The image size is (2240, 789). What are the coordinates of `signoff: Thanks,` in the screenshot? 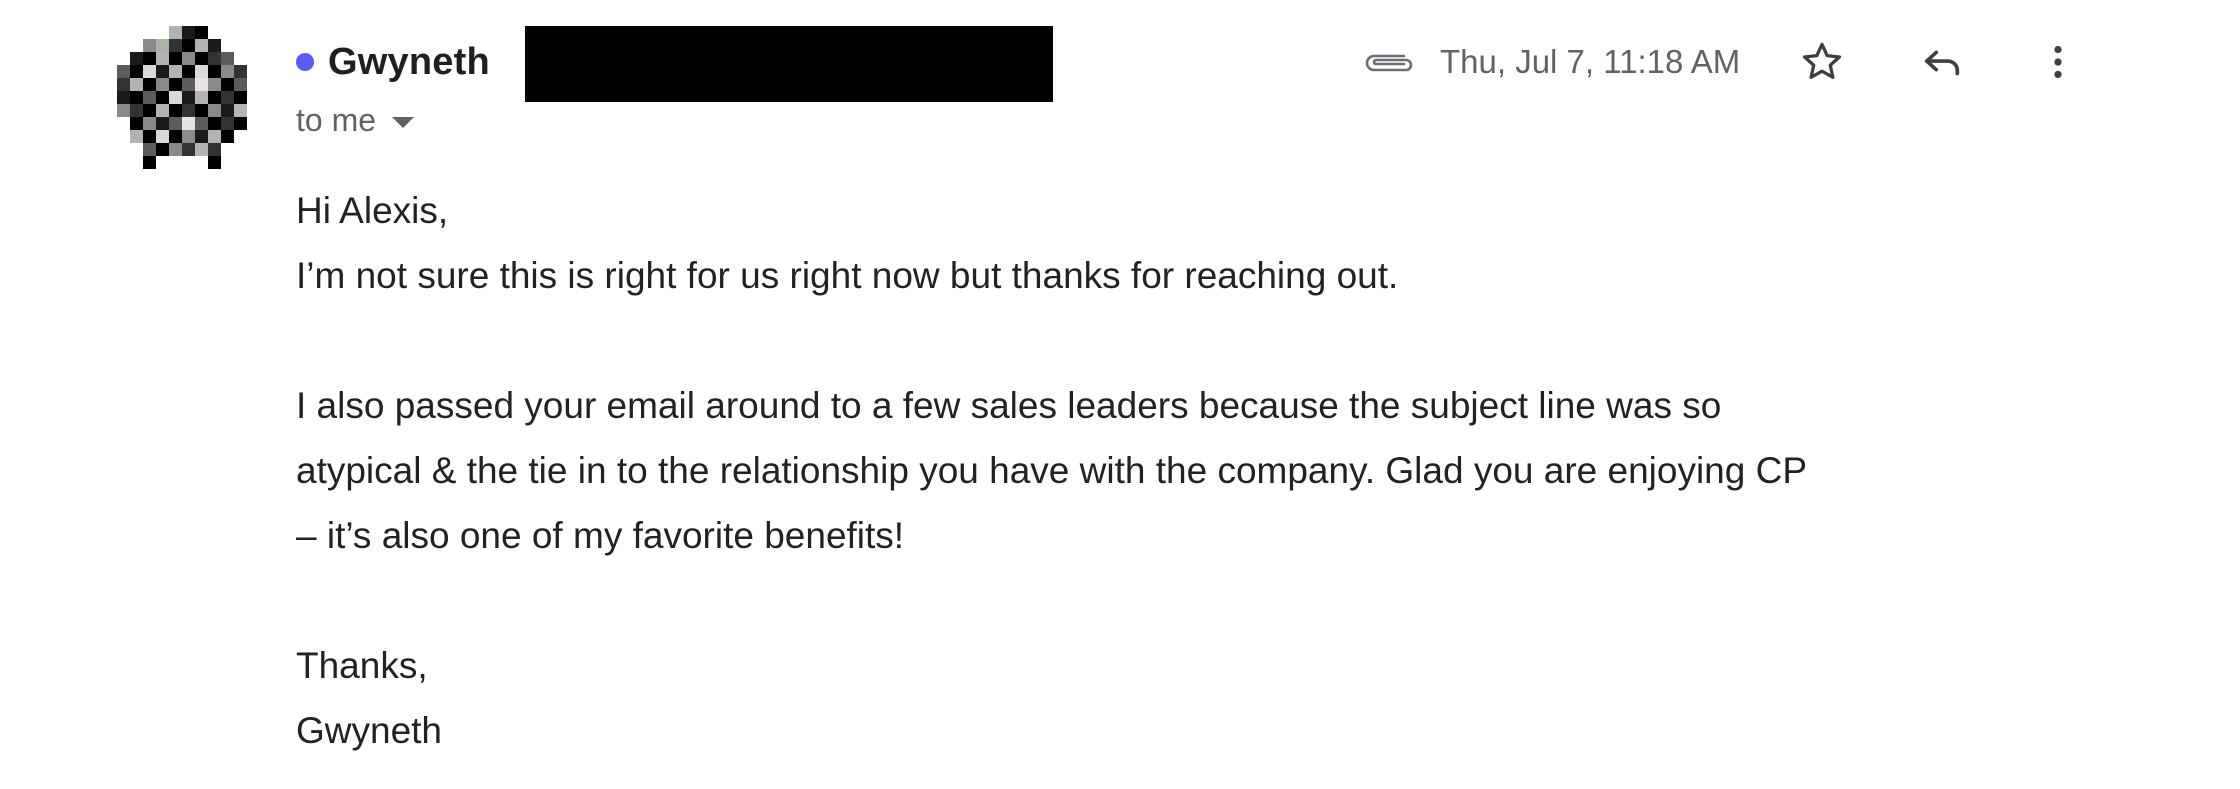 It's located at (362, 665).